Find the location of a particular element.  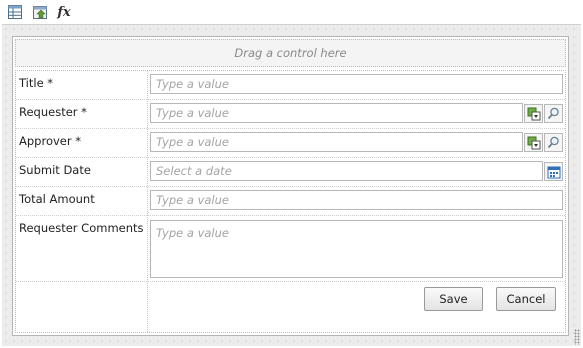

submit-date-label: Submit Date is located at coordinates (55, 170).